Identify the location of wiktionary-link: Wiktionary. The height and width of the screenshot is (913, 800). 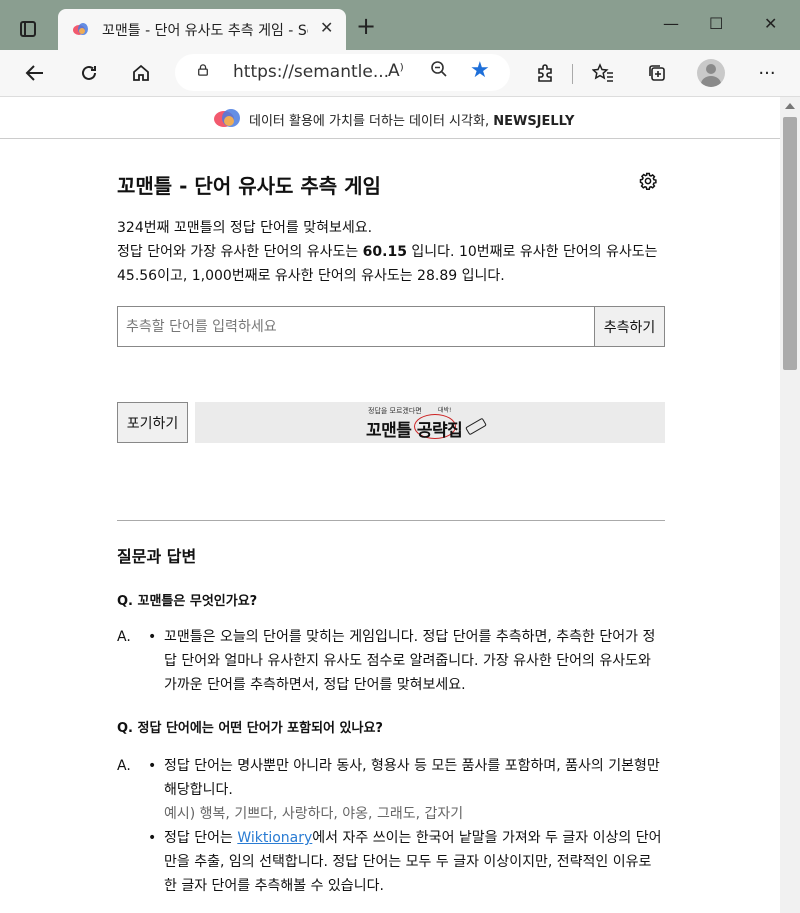
(274, 838).